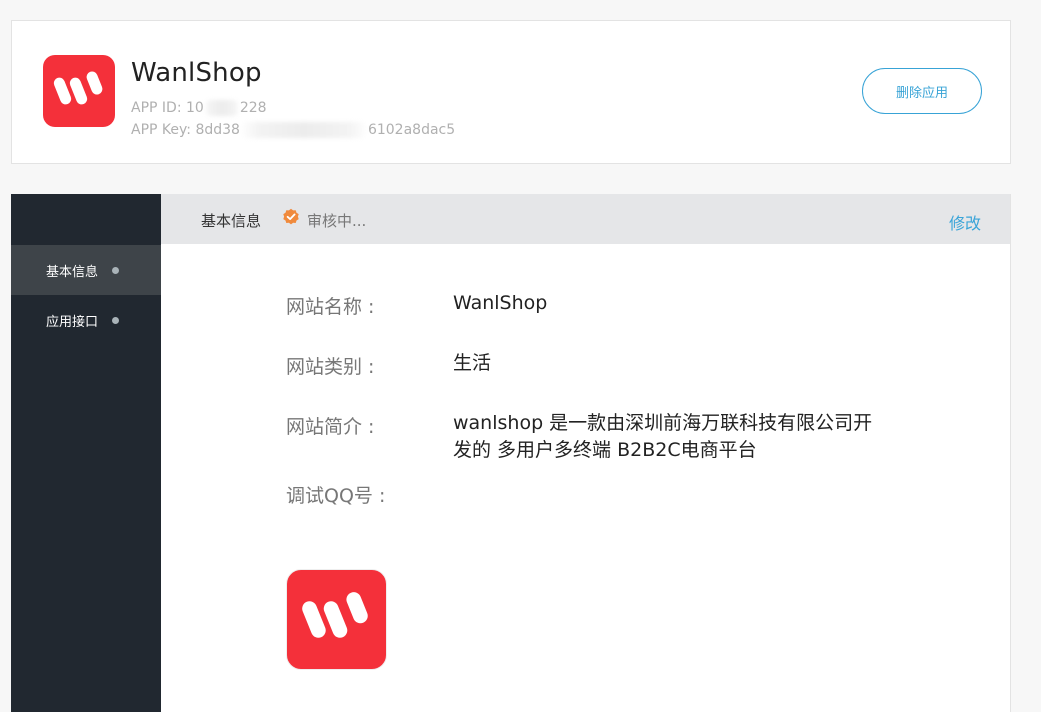 The width and height of the screenshot is (1041, 712). What do you see at coordinates (472, 363) in the screenshot?
I see `site-category-value: 生活` at bounding box center [472, 363].